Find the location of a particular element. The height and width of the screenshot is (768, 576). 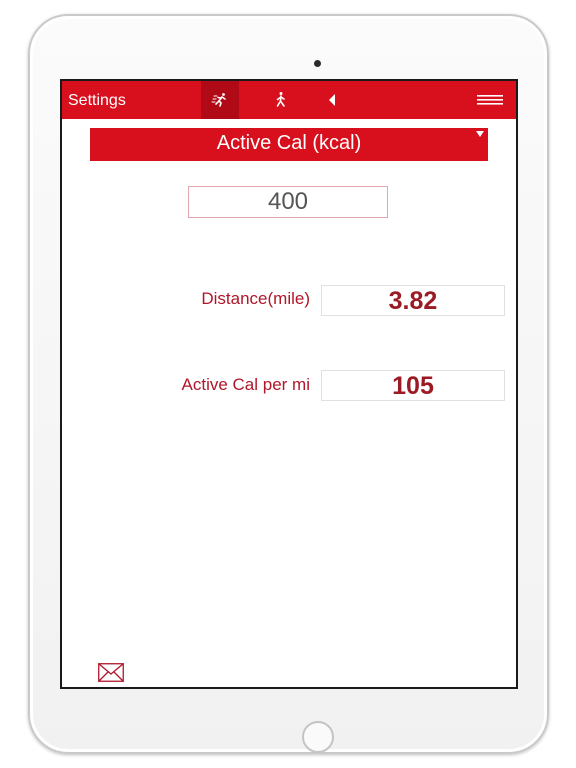

hamburger-menu-icon is located at coordinates (490, 100).